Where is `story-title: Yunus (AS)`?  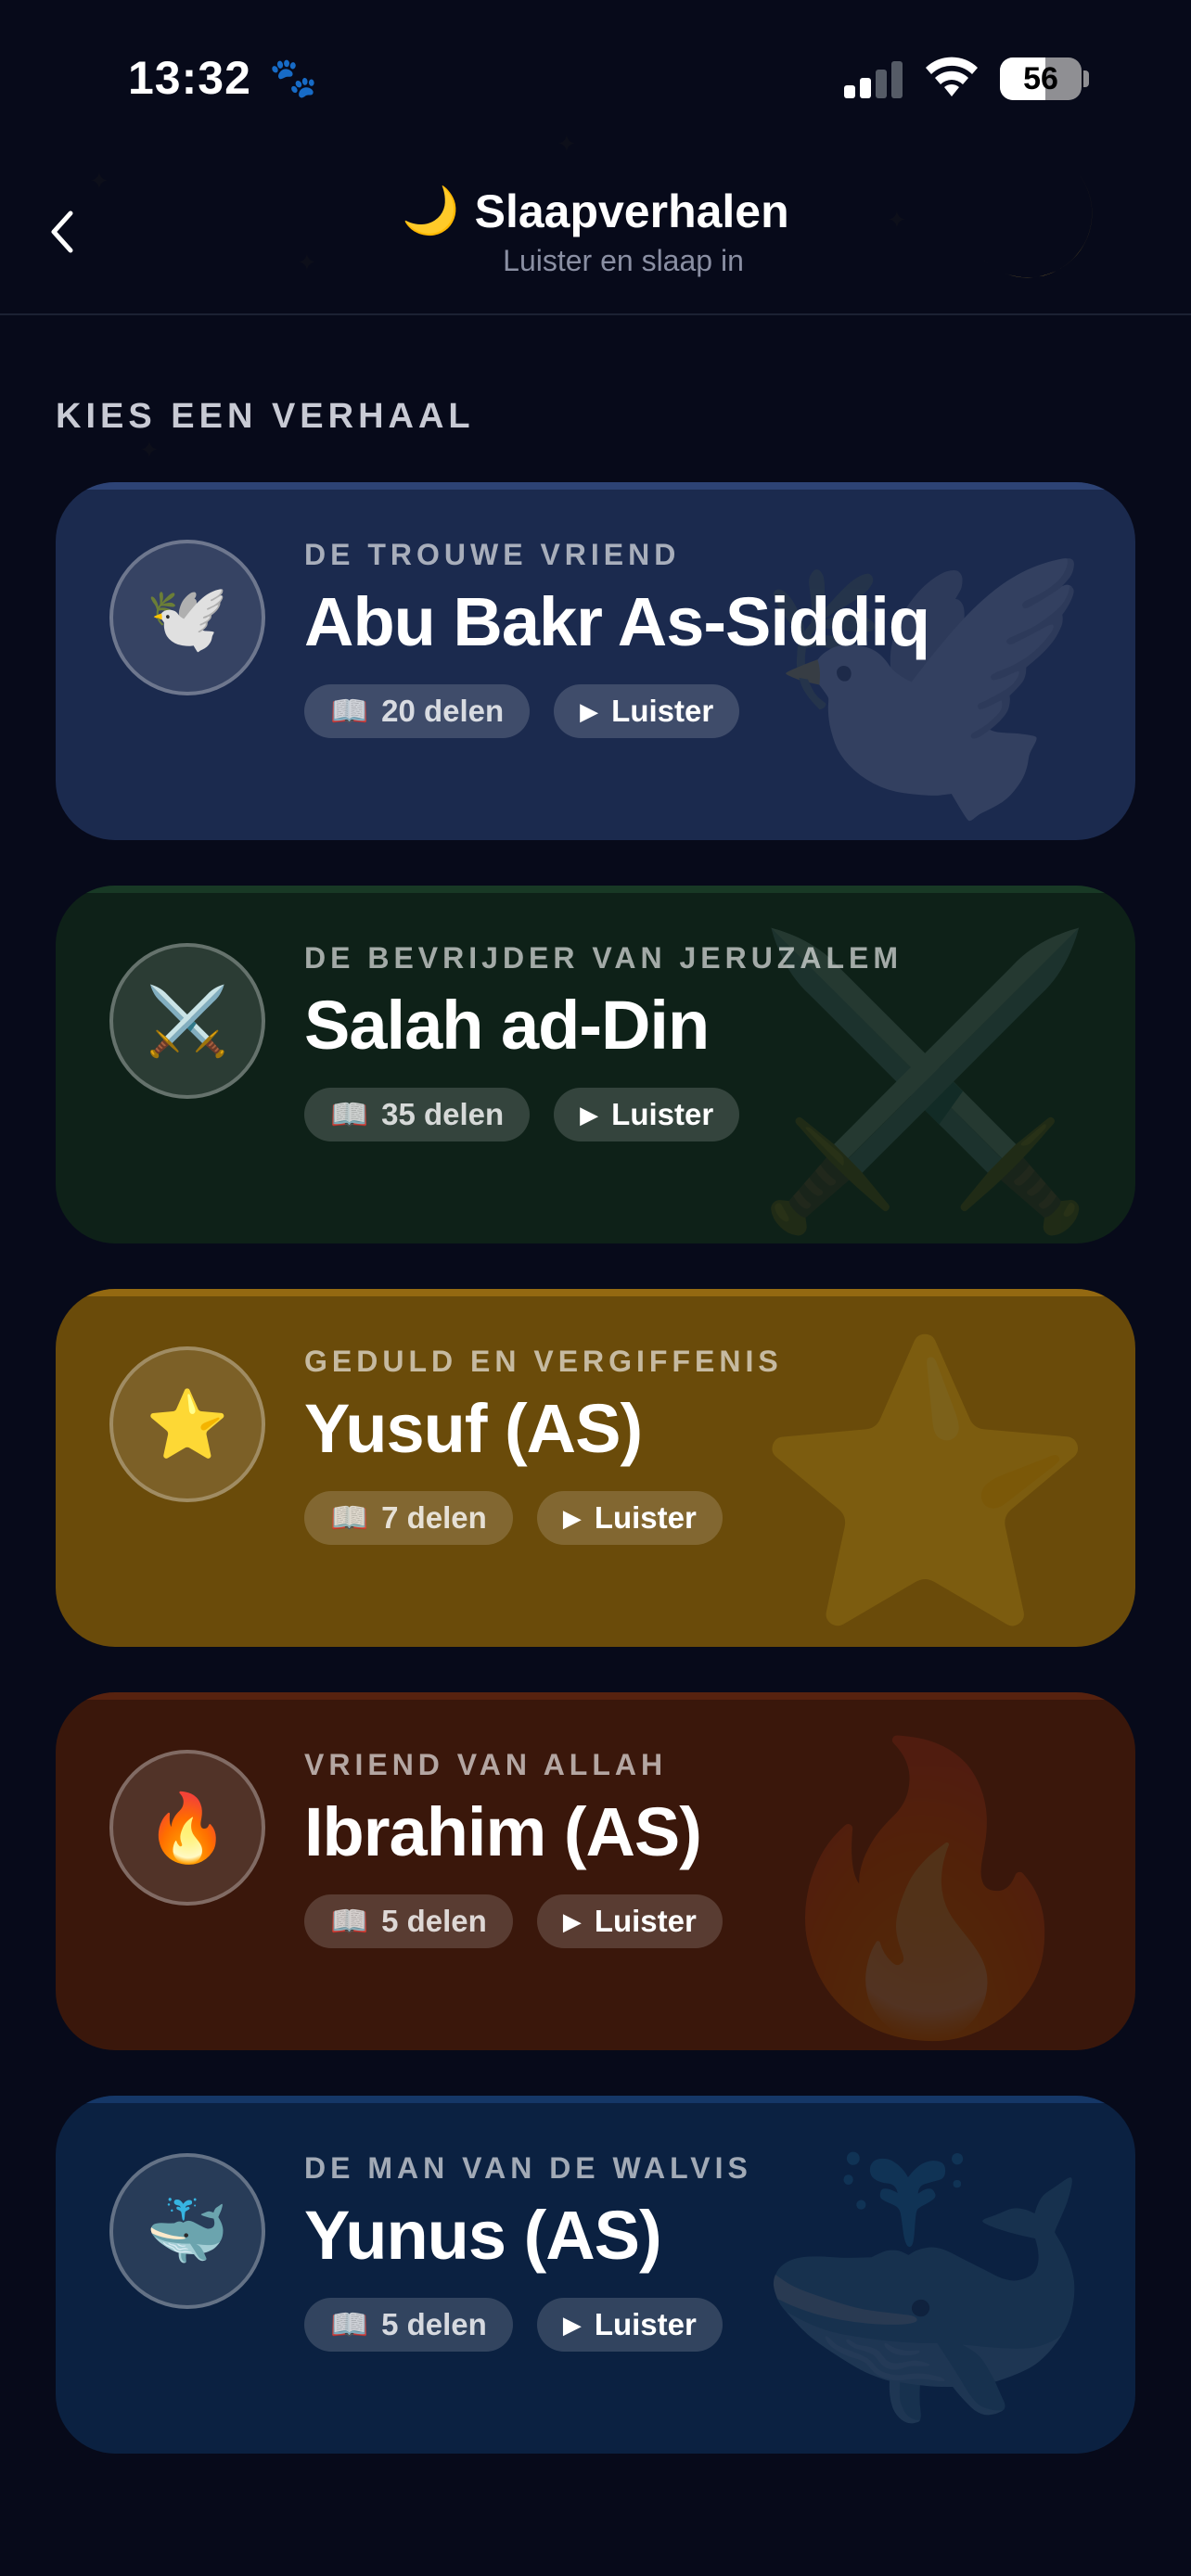
story-title: Yunus (AS) is located at coordinates (483, 2235).